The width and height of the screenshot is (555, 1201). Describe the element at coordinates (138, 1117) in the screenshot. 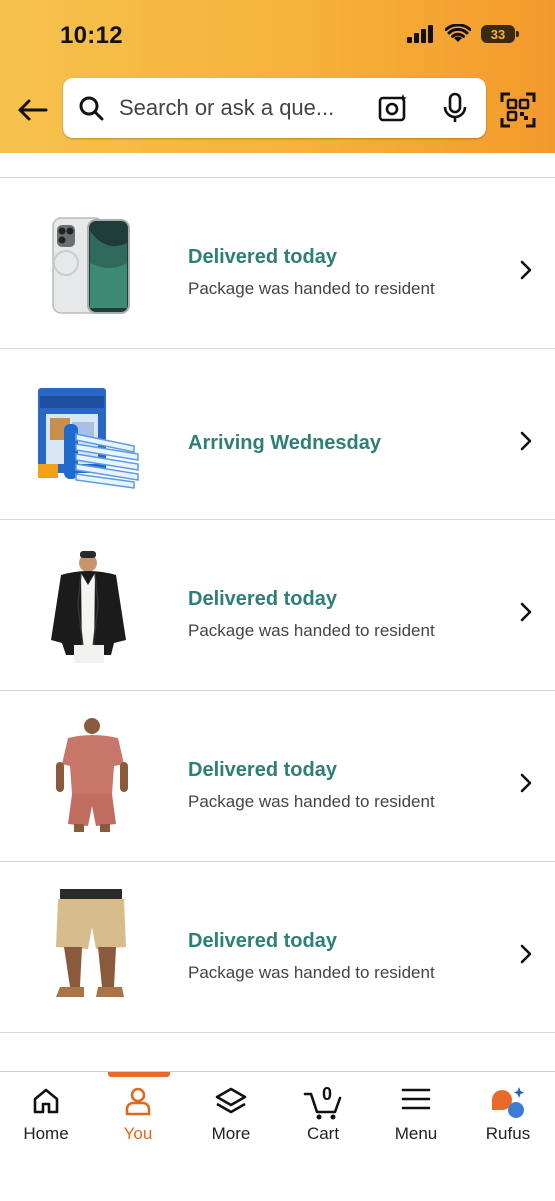

I see `tab-you: You` at that location.